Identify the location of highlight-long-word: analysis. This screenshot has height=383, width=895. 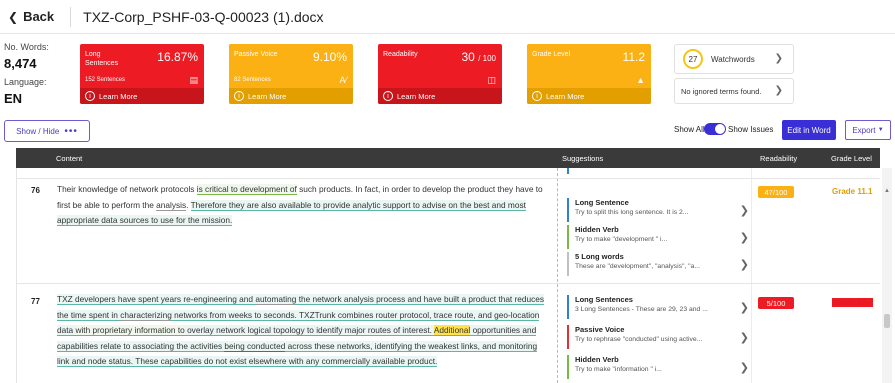
(171, 205).